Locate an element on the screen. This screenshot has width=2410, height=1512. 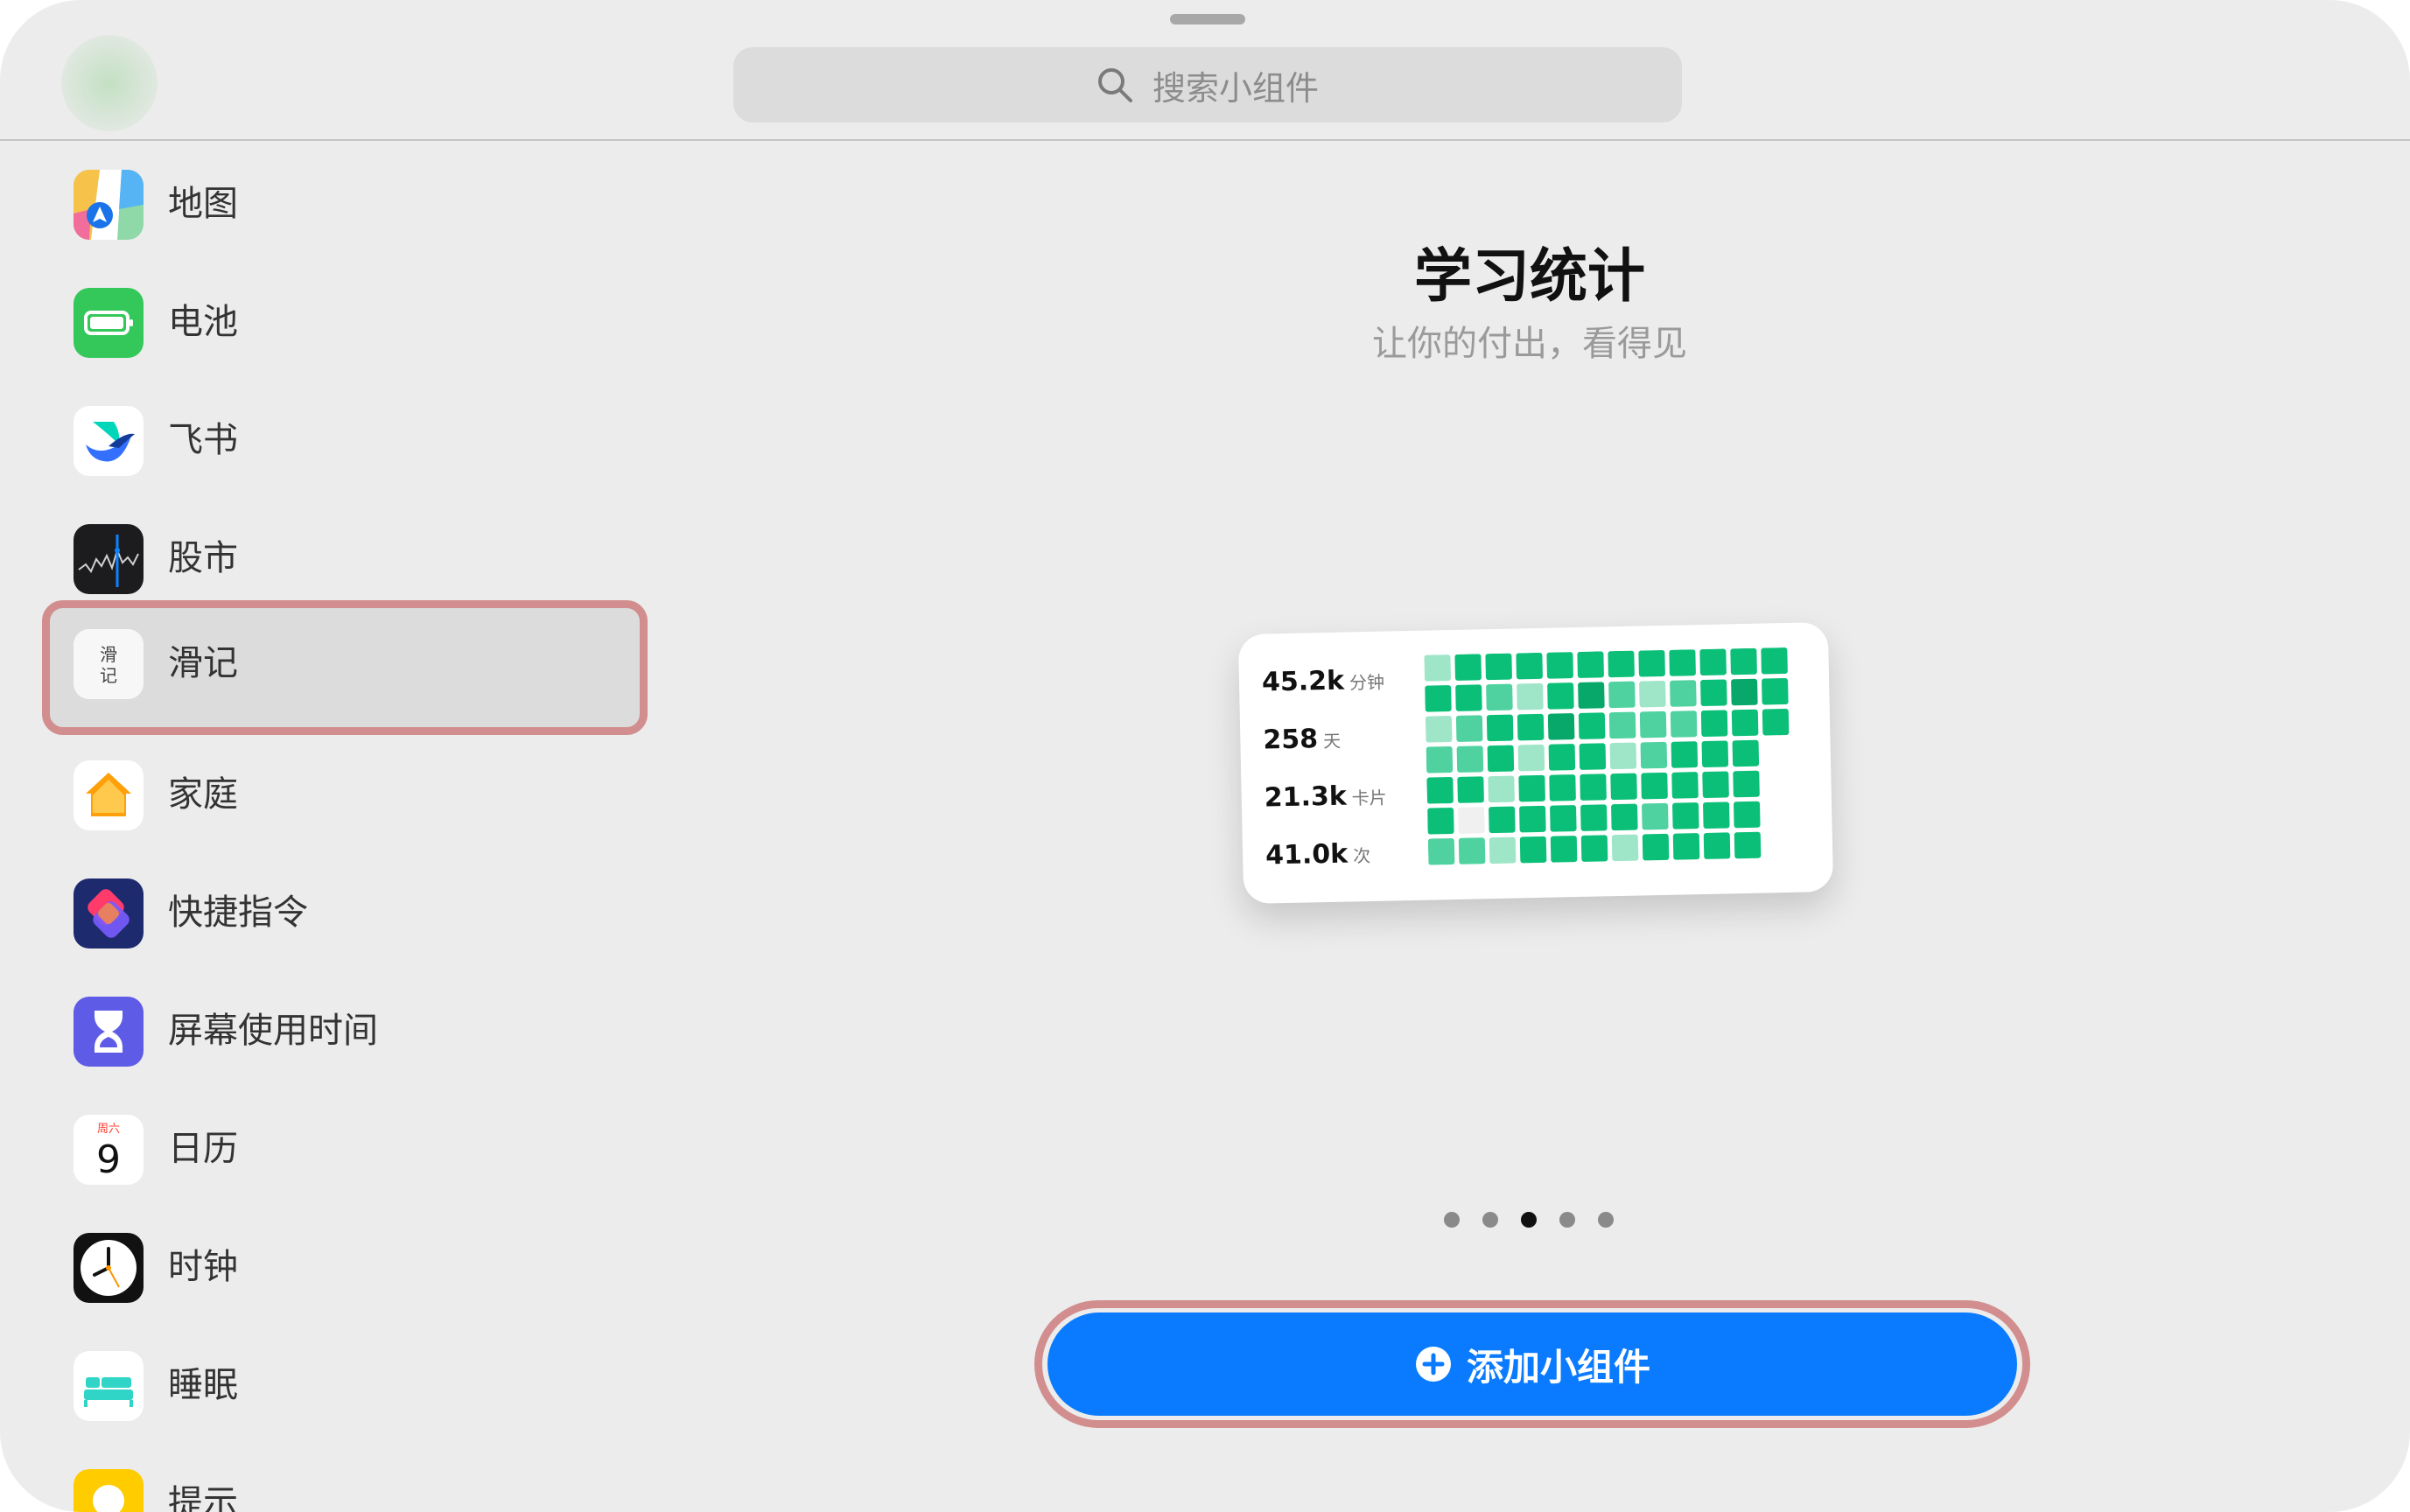
sidebar-item-label: 滑记 is located at coordinates (203, 663).